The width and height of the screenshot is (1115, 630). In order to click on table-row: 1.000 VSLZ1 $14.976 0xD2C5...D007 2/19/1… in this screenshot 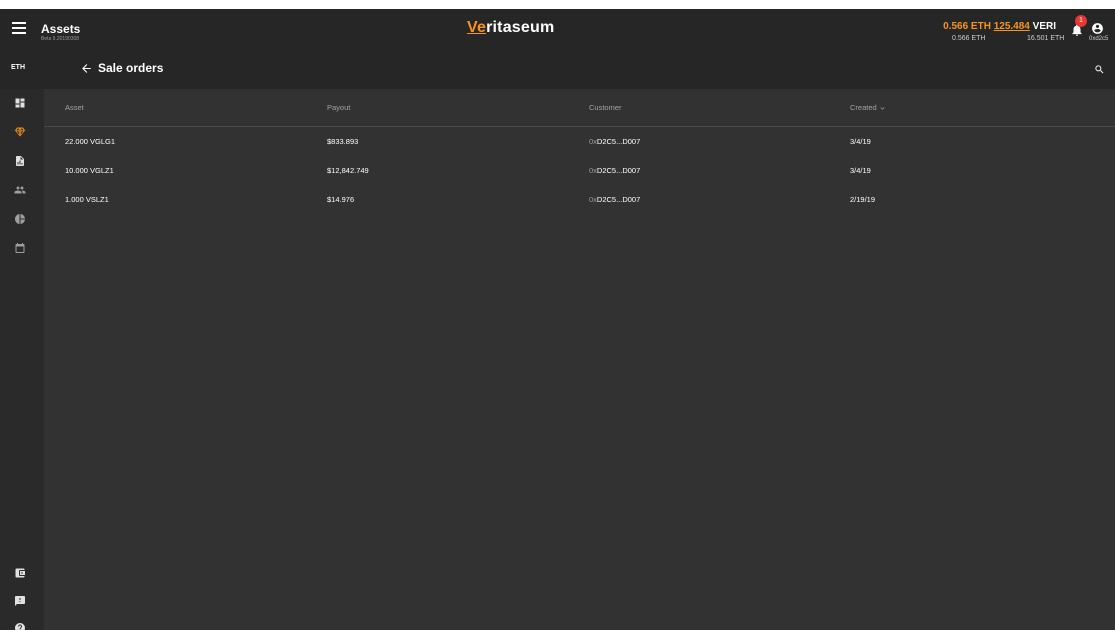, I will do `click(579, 199)`.